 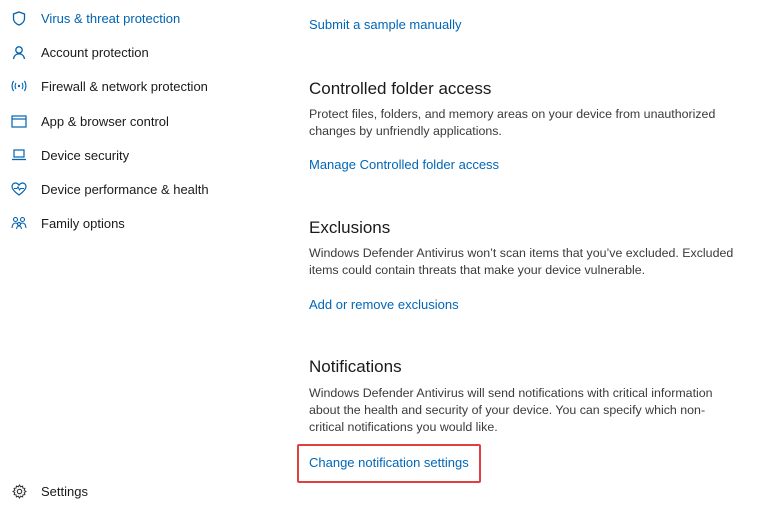 I want to click on gear-icon, so click(x=19, y=491).